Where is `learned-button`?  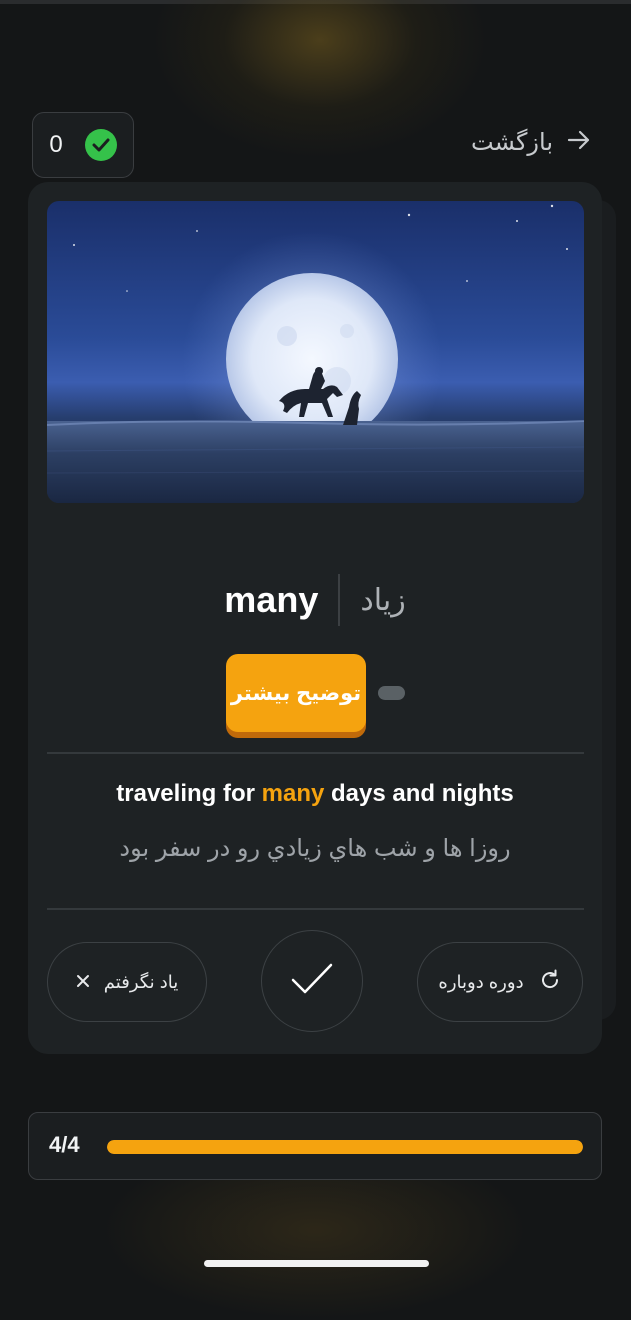
learned-button is located at coordinates (312, 981).